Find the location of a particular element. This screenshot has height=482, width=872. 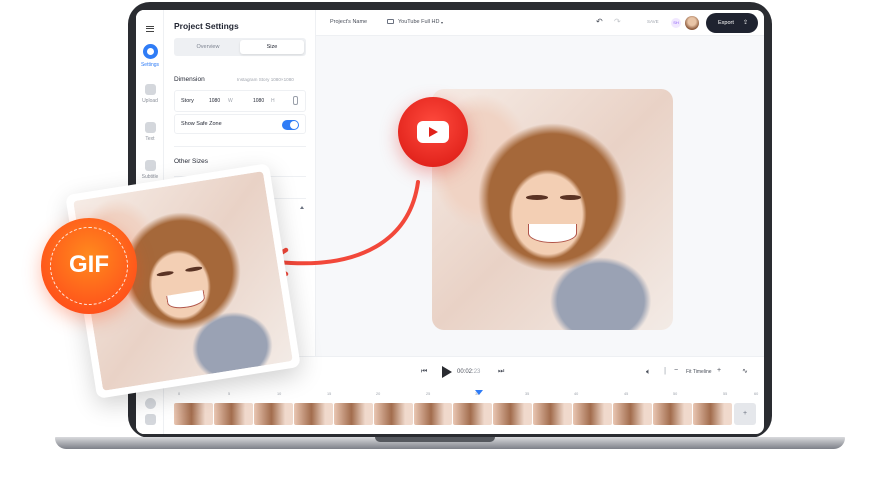

gif-badge: GIF is located at coordinates (89, 266).